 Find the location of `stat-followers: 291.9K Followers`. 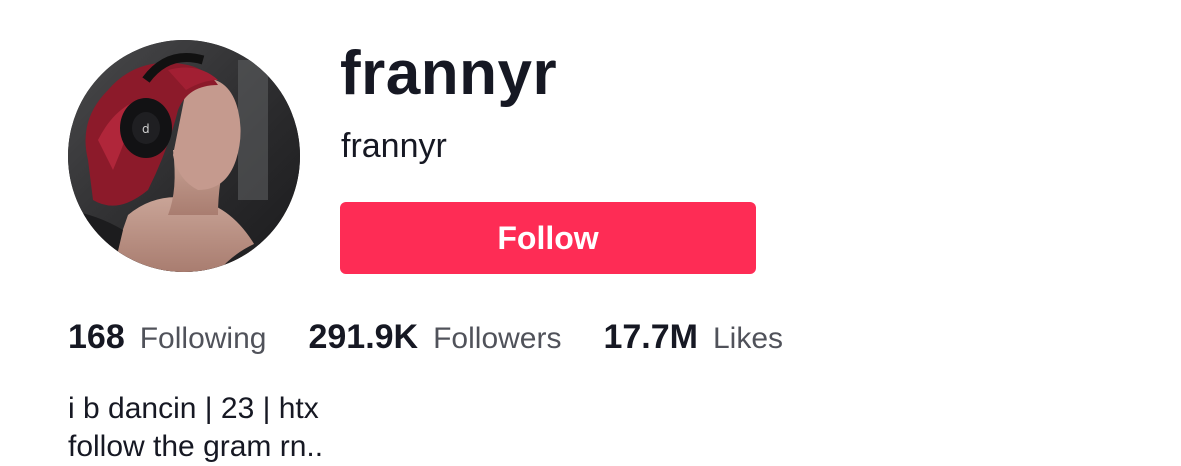

stat-followers: 291.9K Followers is located at coordinates (434, 337).